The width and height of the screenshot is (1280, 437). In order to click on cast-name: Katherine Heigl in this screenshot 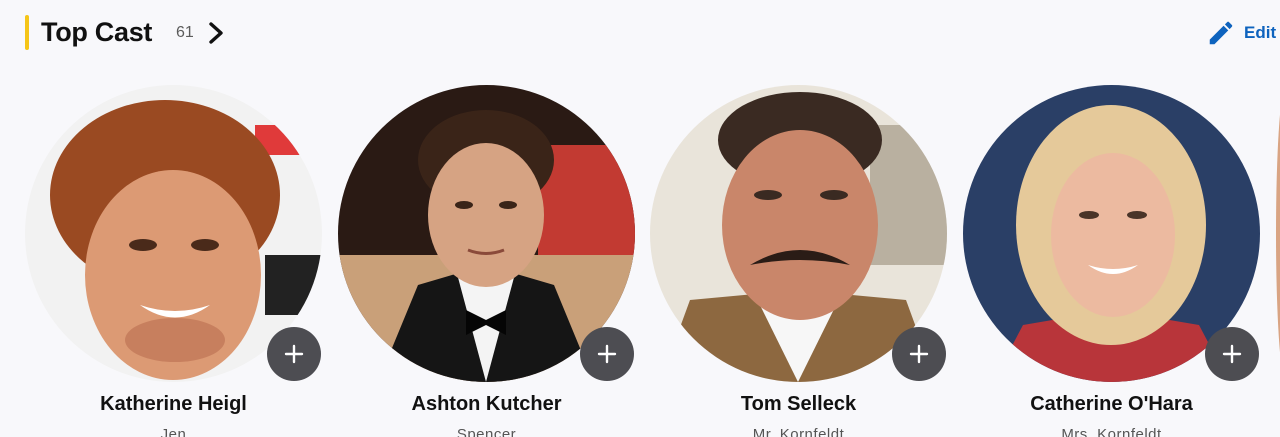, I will do `click(173, 404)`.